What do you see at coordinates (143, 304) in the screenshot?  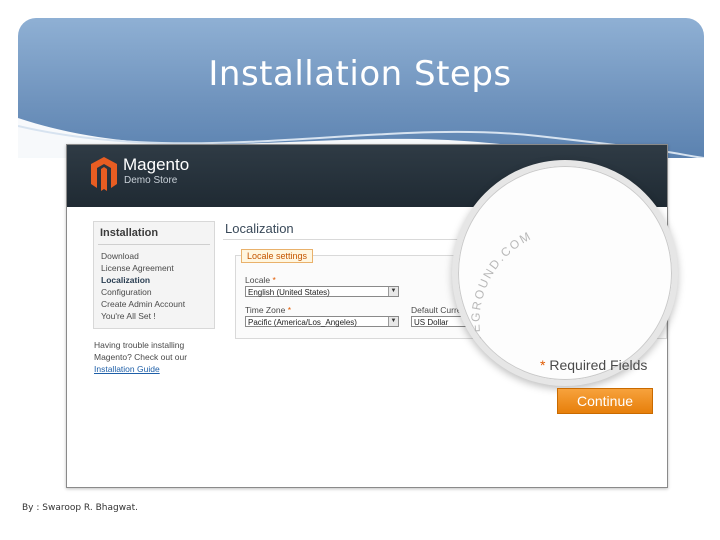 I see `step-create-admin-account: Create Admin Account` at bounding box center [143, 304].